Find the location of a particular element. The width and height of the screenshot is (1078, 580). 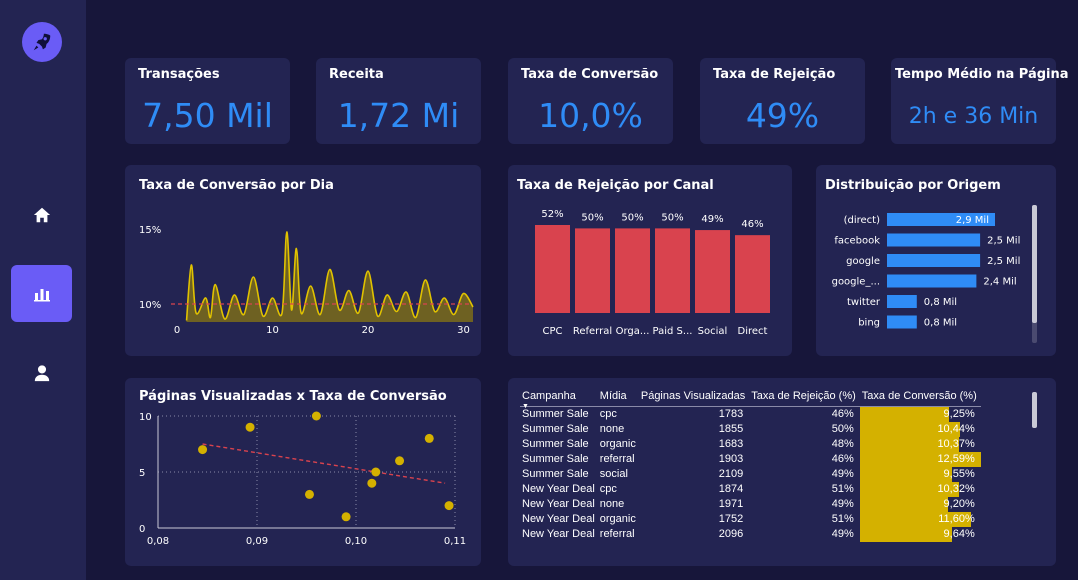

col-header-conversao: Taxa de Conversão (%) is located at coordinates (920, 398).